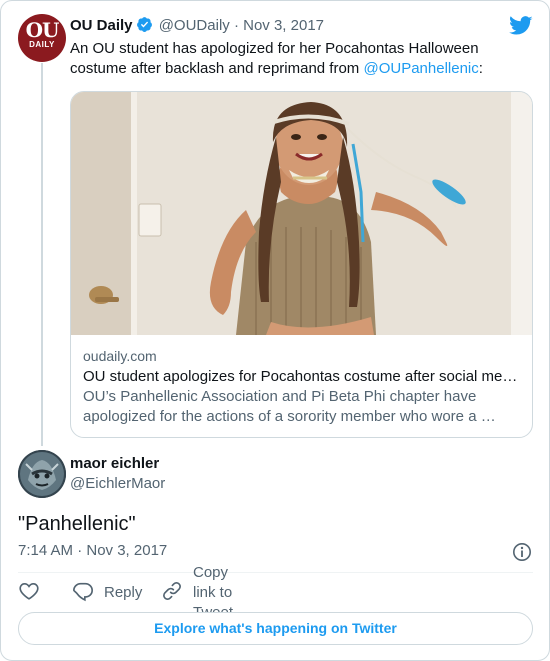 This screenshot has height=661, width=550. I want to click on quoted-handle: @OUDaily, so click(194, 25).